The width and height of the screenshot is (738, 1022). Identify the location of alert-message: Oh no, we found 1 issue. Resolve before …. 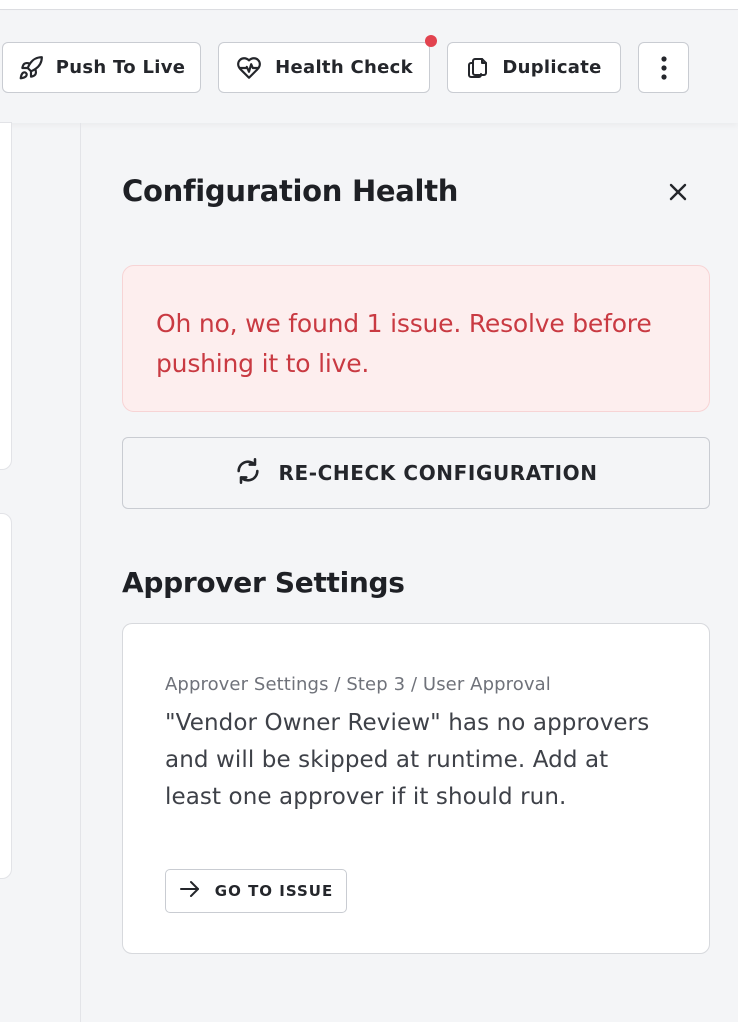
(404, 343).